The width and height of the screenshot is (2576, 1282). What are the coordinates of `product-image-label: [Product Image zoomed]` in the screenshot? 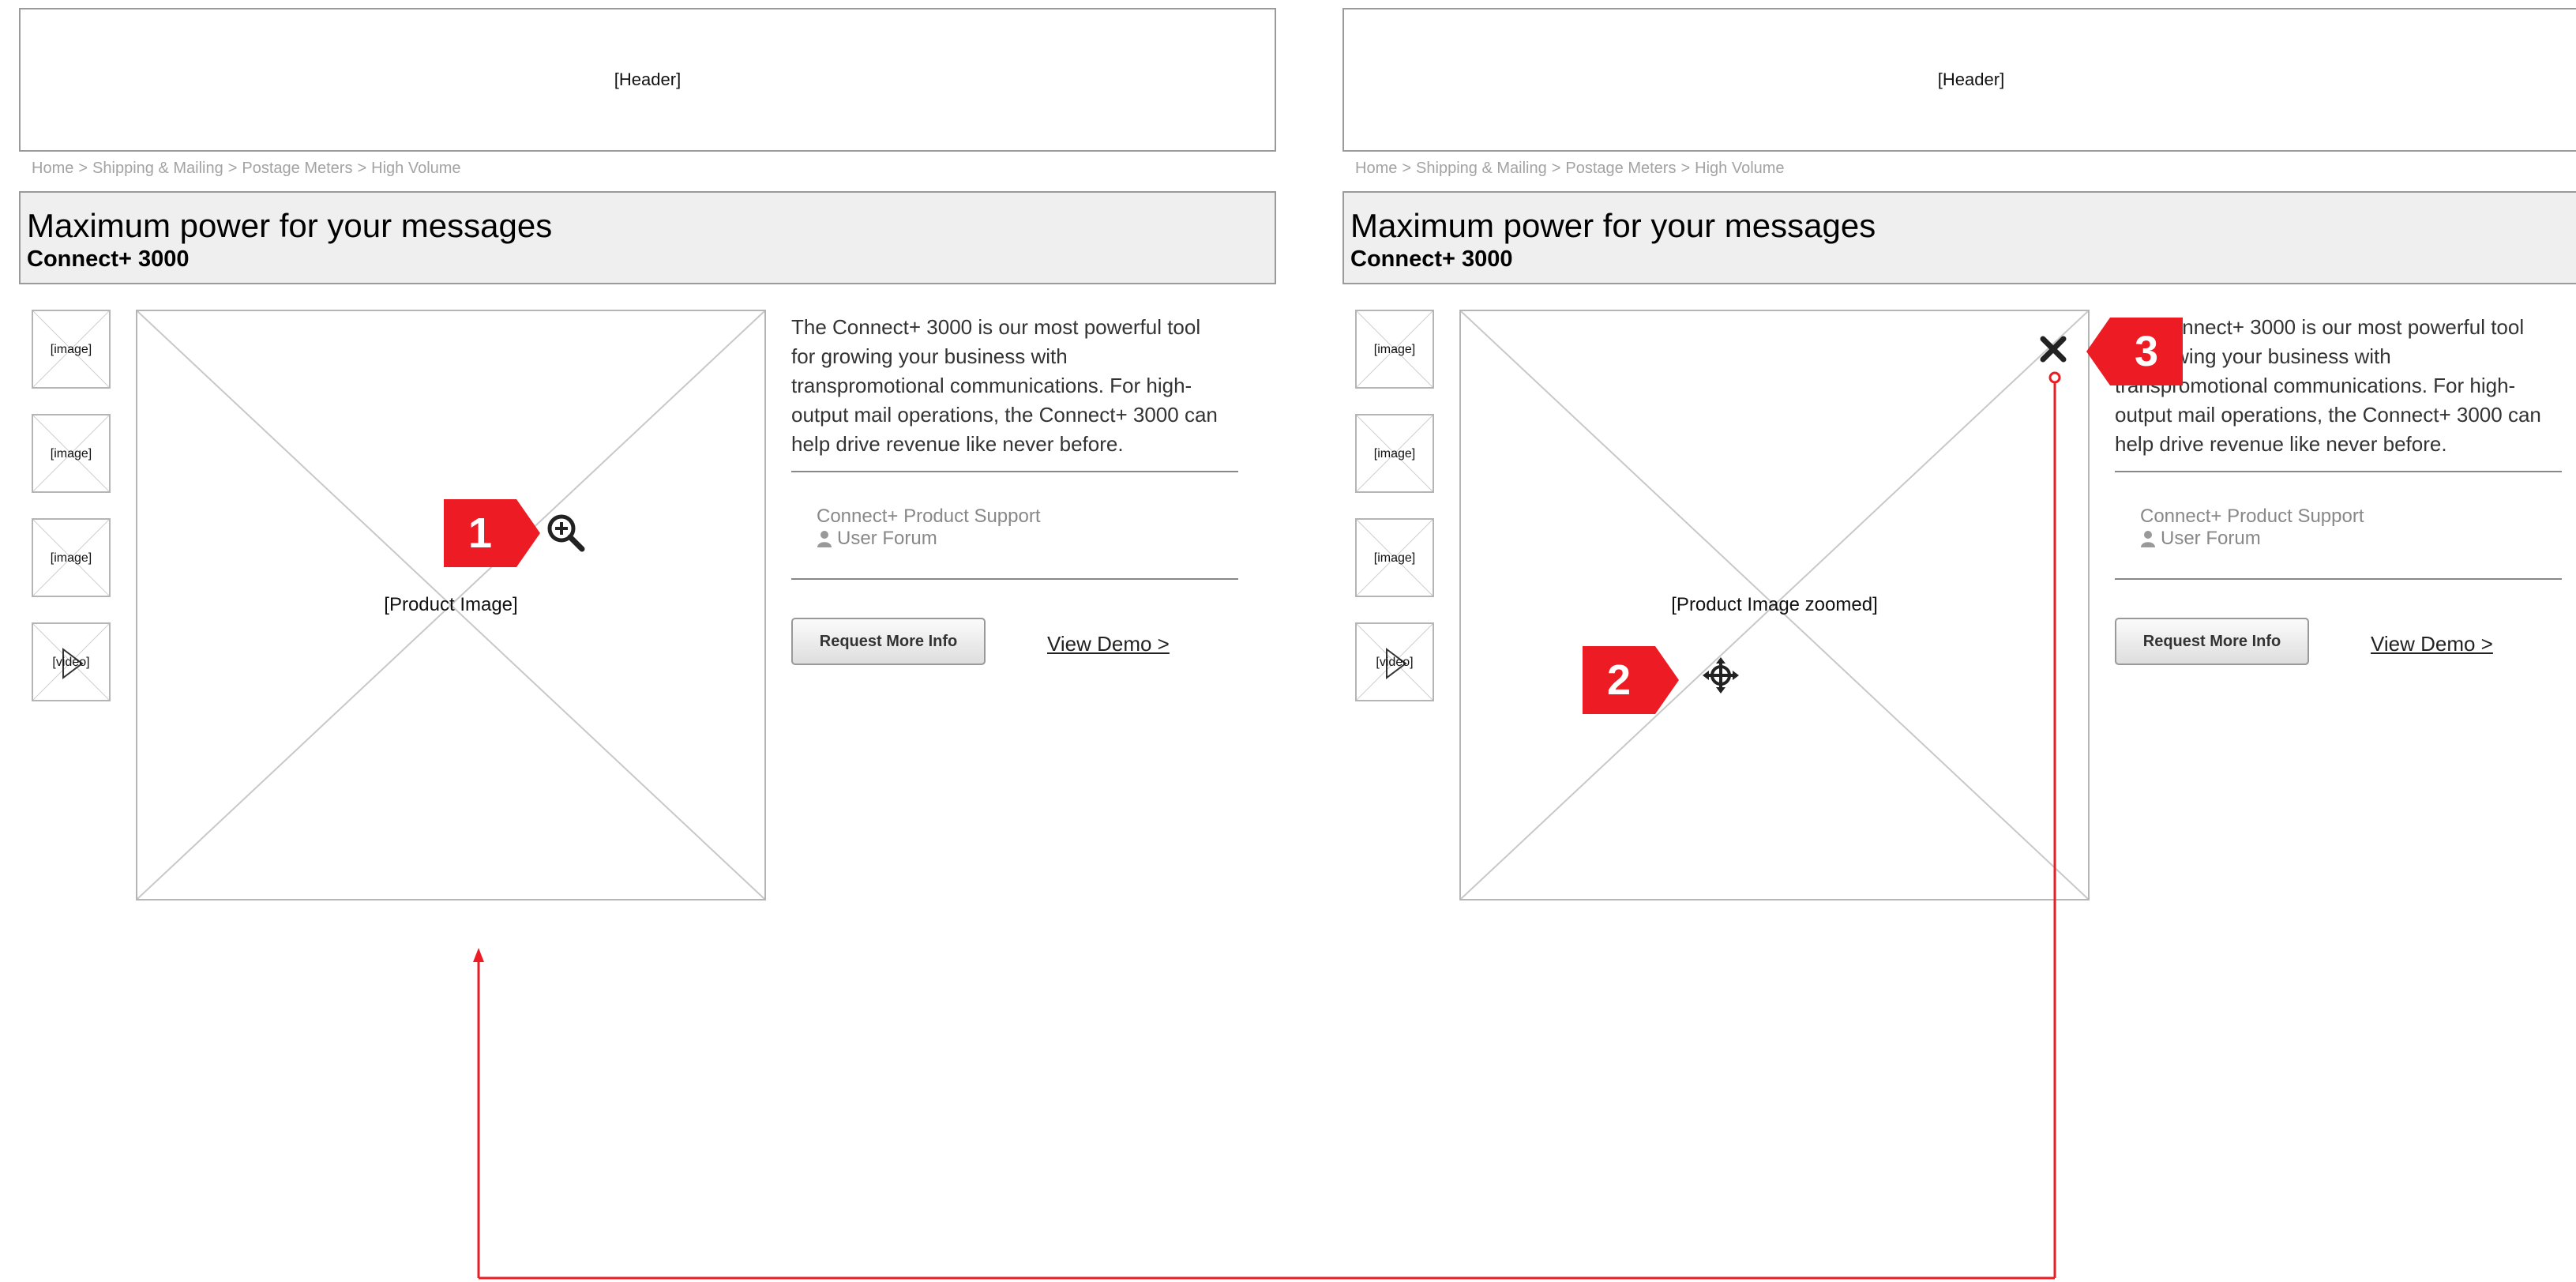 It's located at (1774, 605).